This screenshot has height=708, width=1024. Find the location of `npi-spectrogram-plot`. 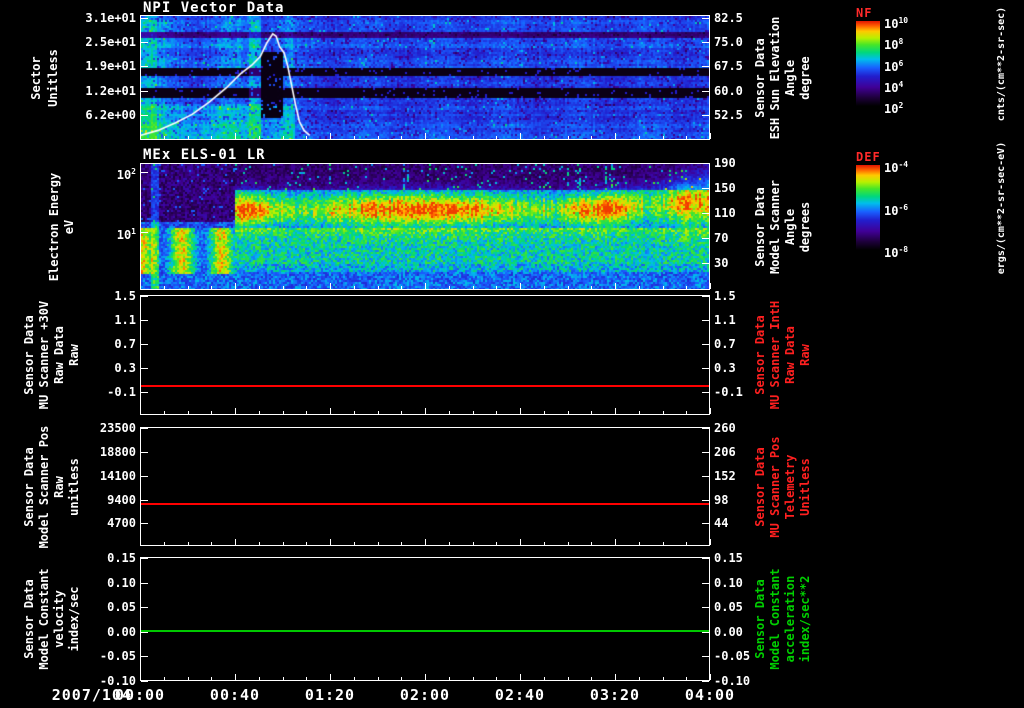

npi-spectrogram-plot is located at coordinates (425, 77).